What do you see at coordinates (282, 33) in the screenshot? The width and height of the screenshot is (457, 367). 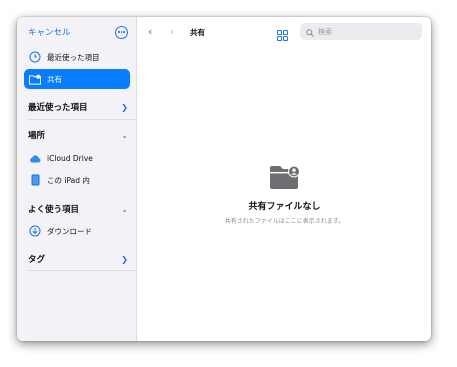 I see `grid-view-icon` at bounding box center [282, 33].